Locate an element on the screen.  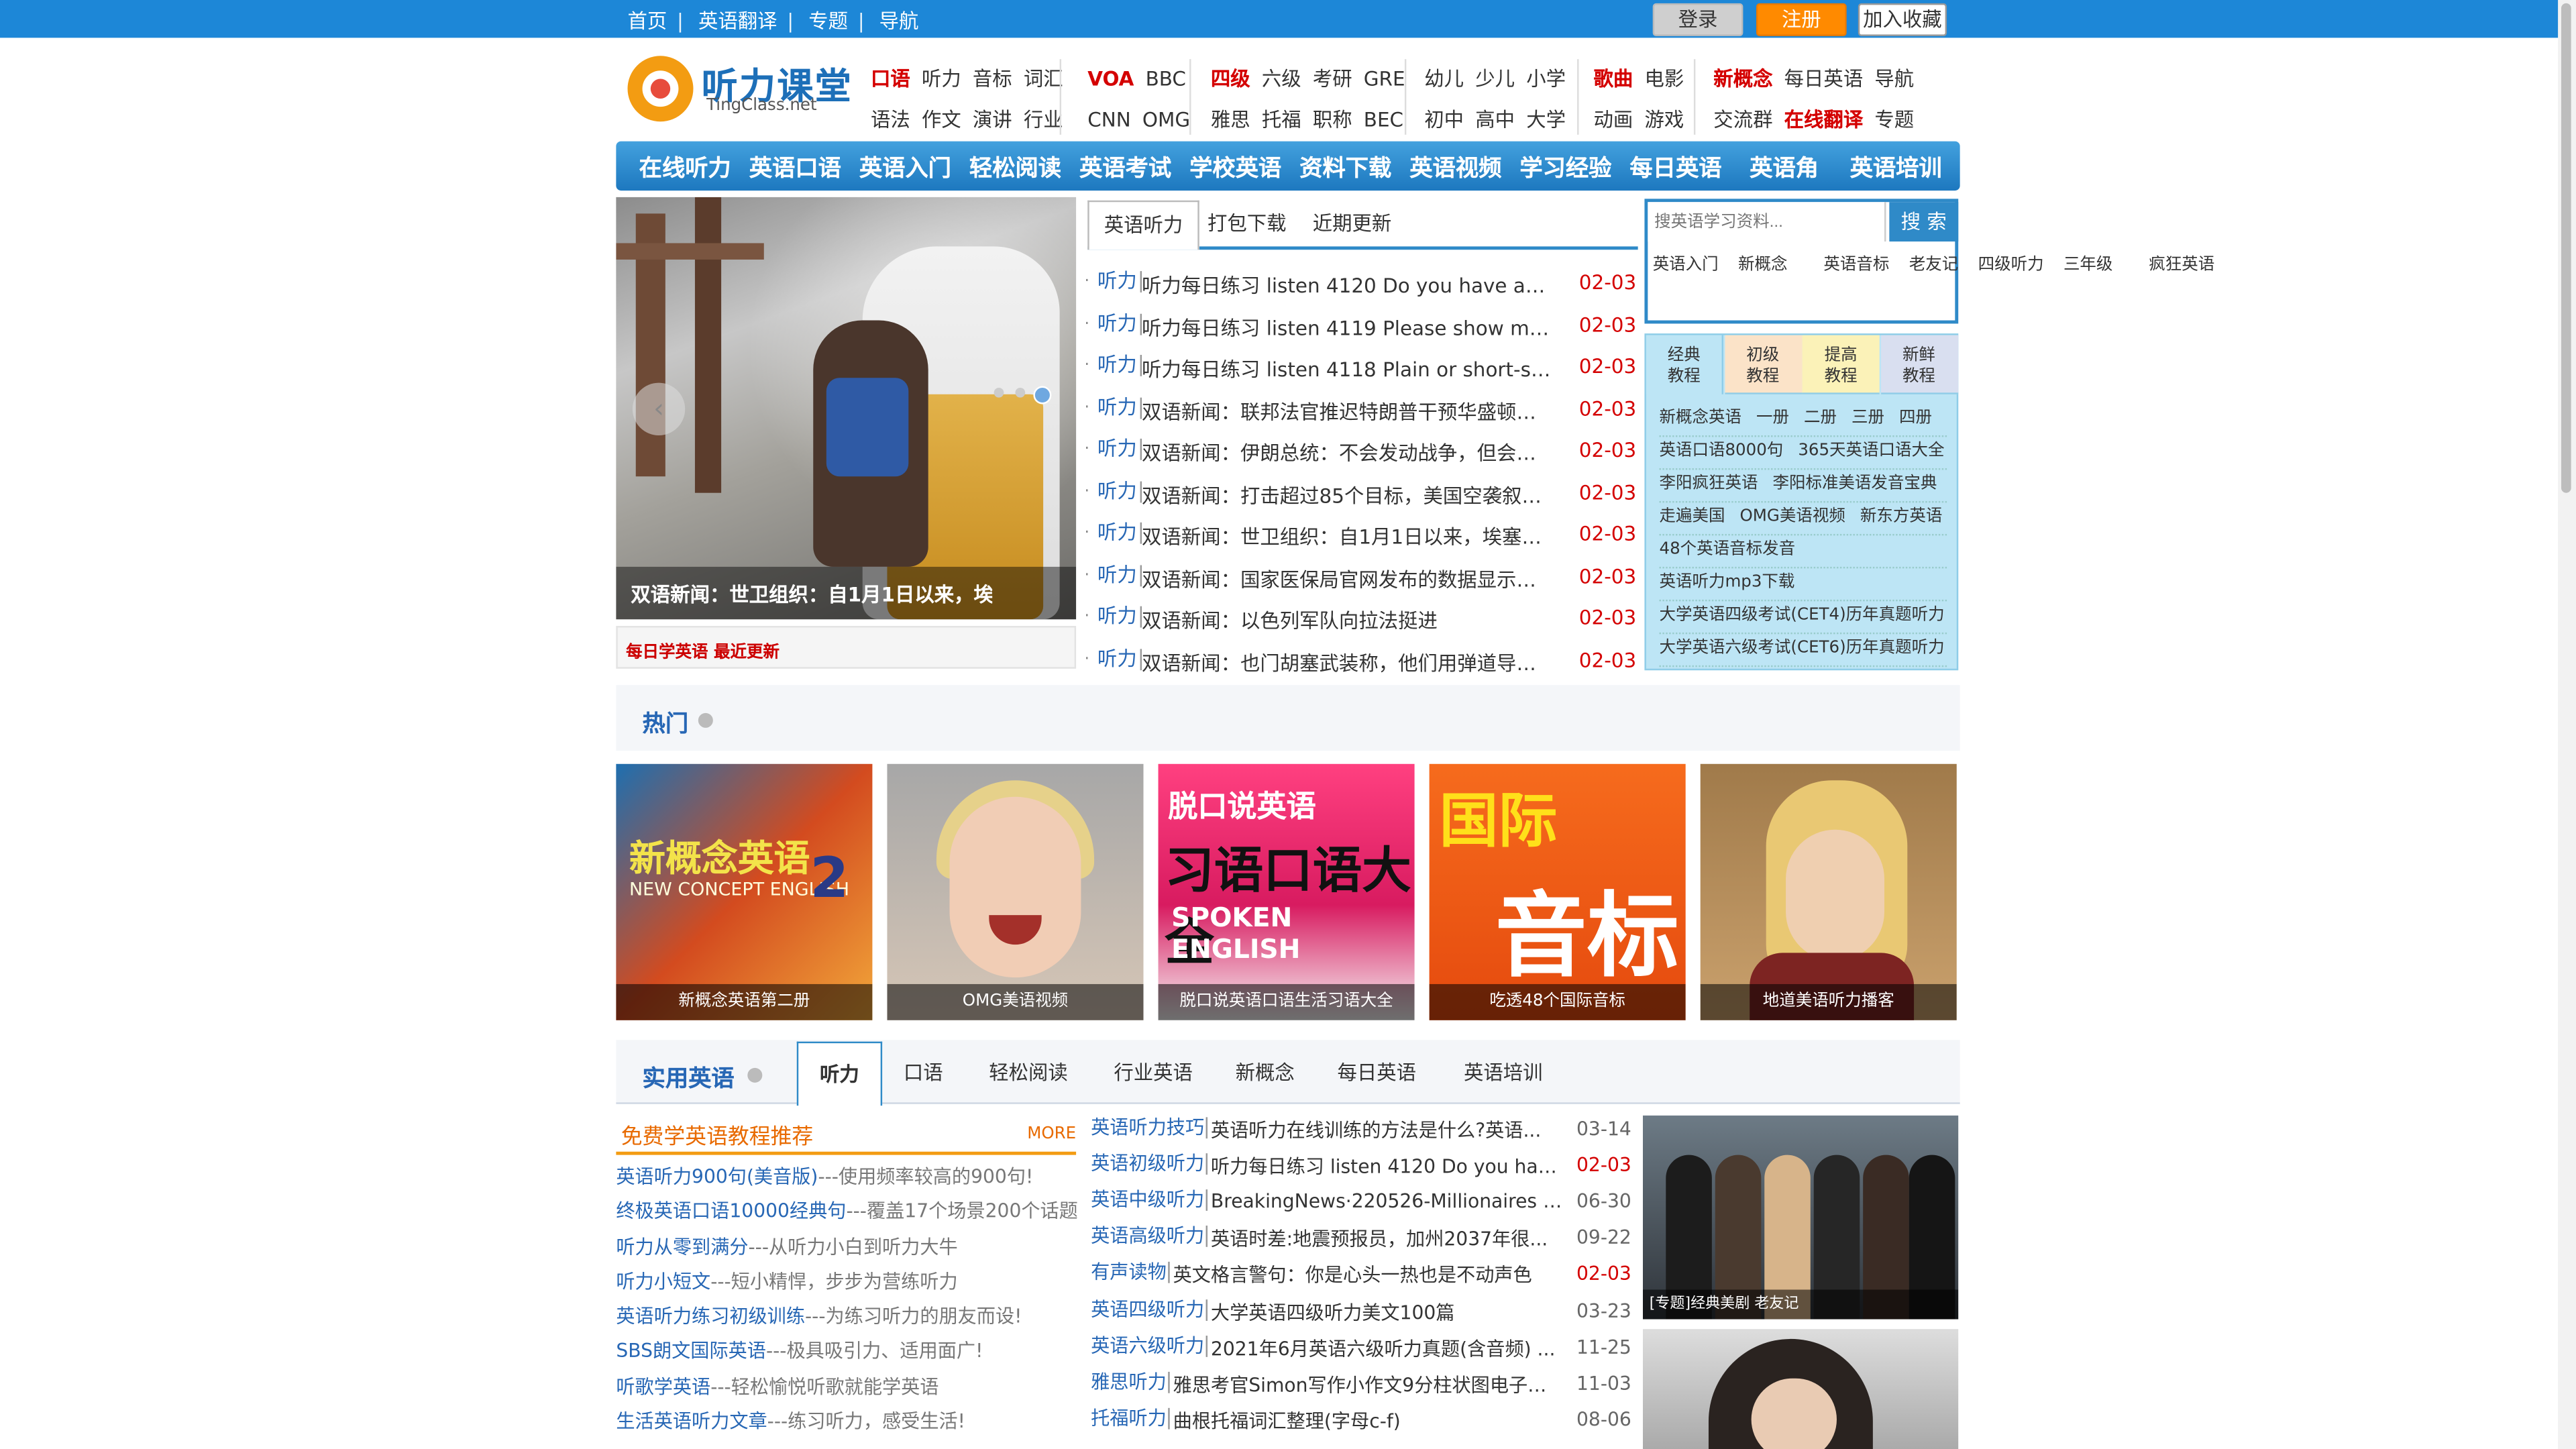
tutorial-tab: 经典 教程 is located at coordinates (1685, 364).